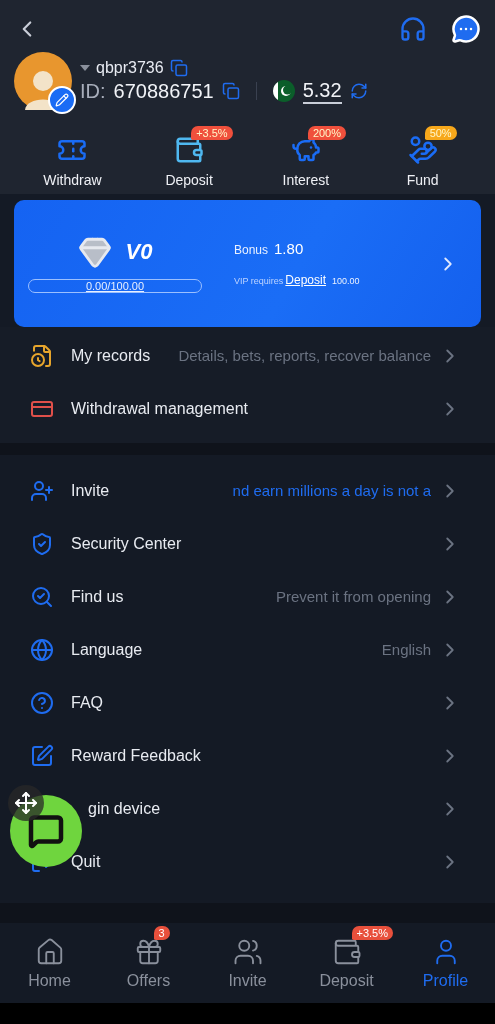 The height and width of the screenshot is (1024, 495). Describe the element at coordinates (247, 952) in the screenshot. I see `users-icon` at that location.